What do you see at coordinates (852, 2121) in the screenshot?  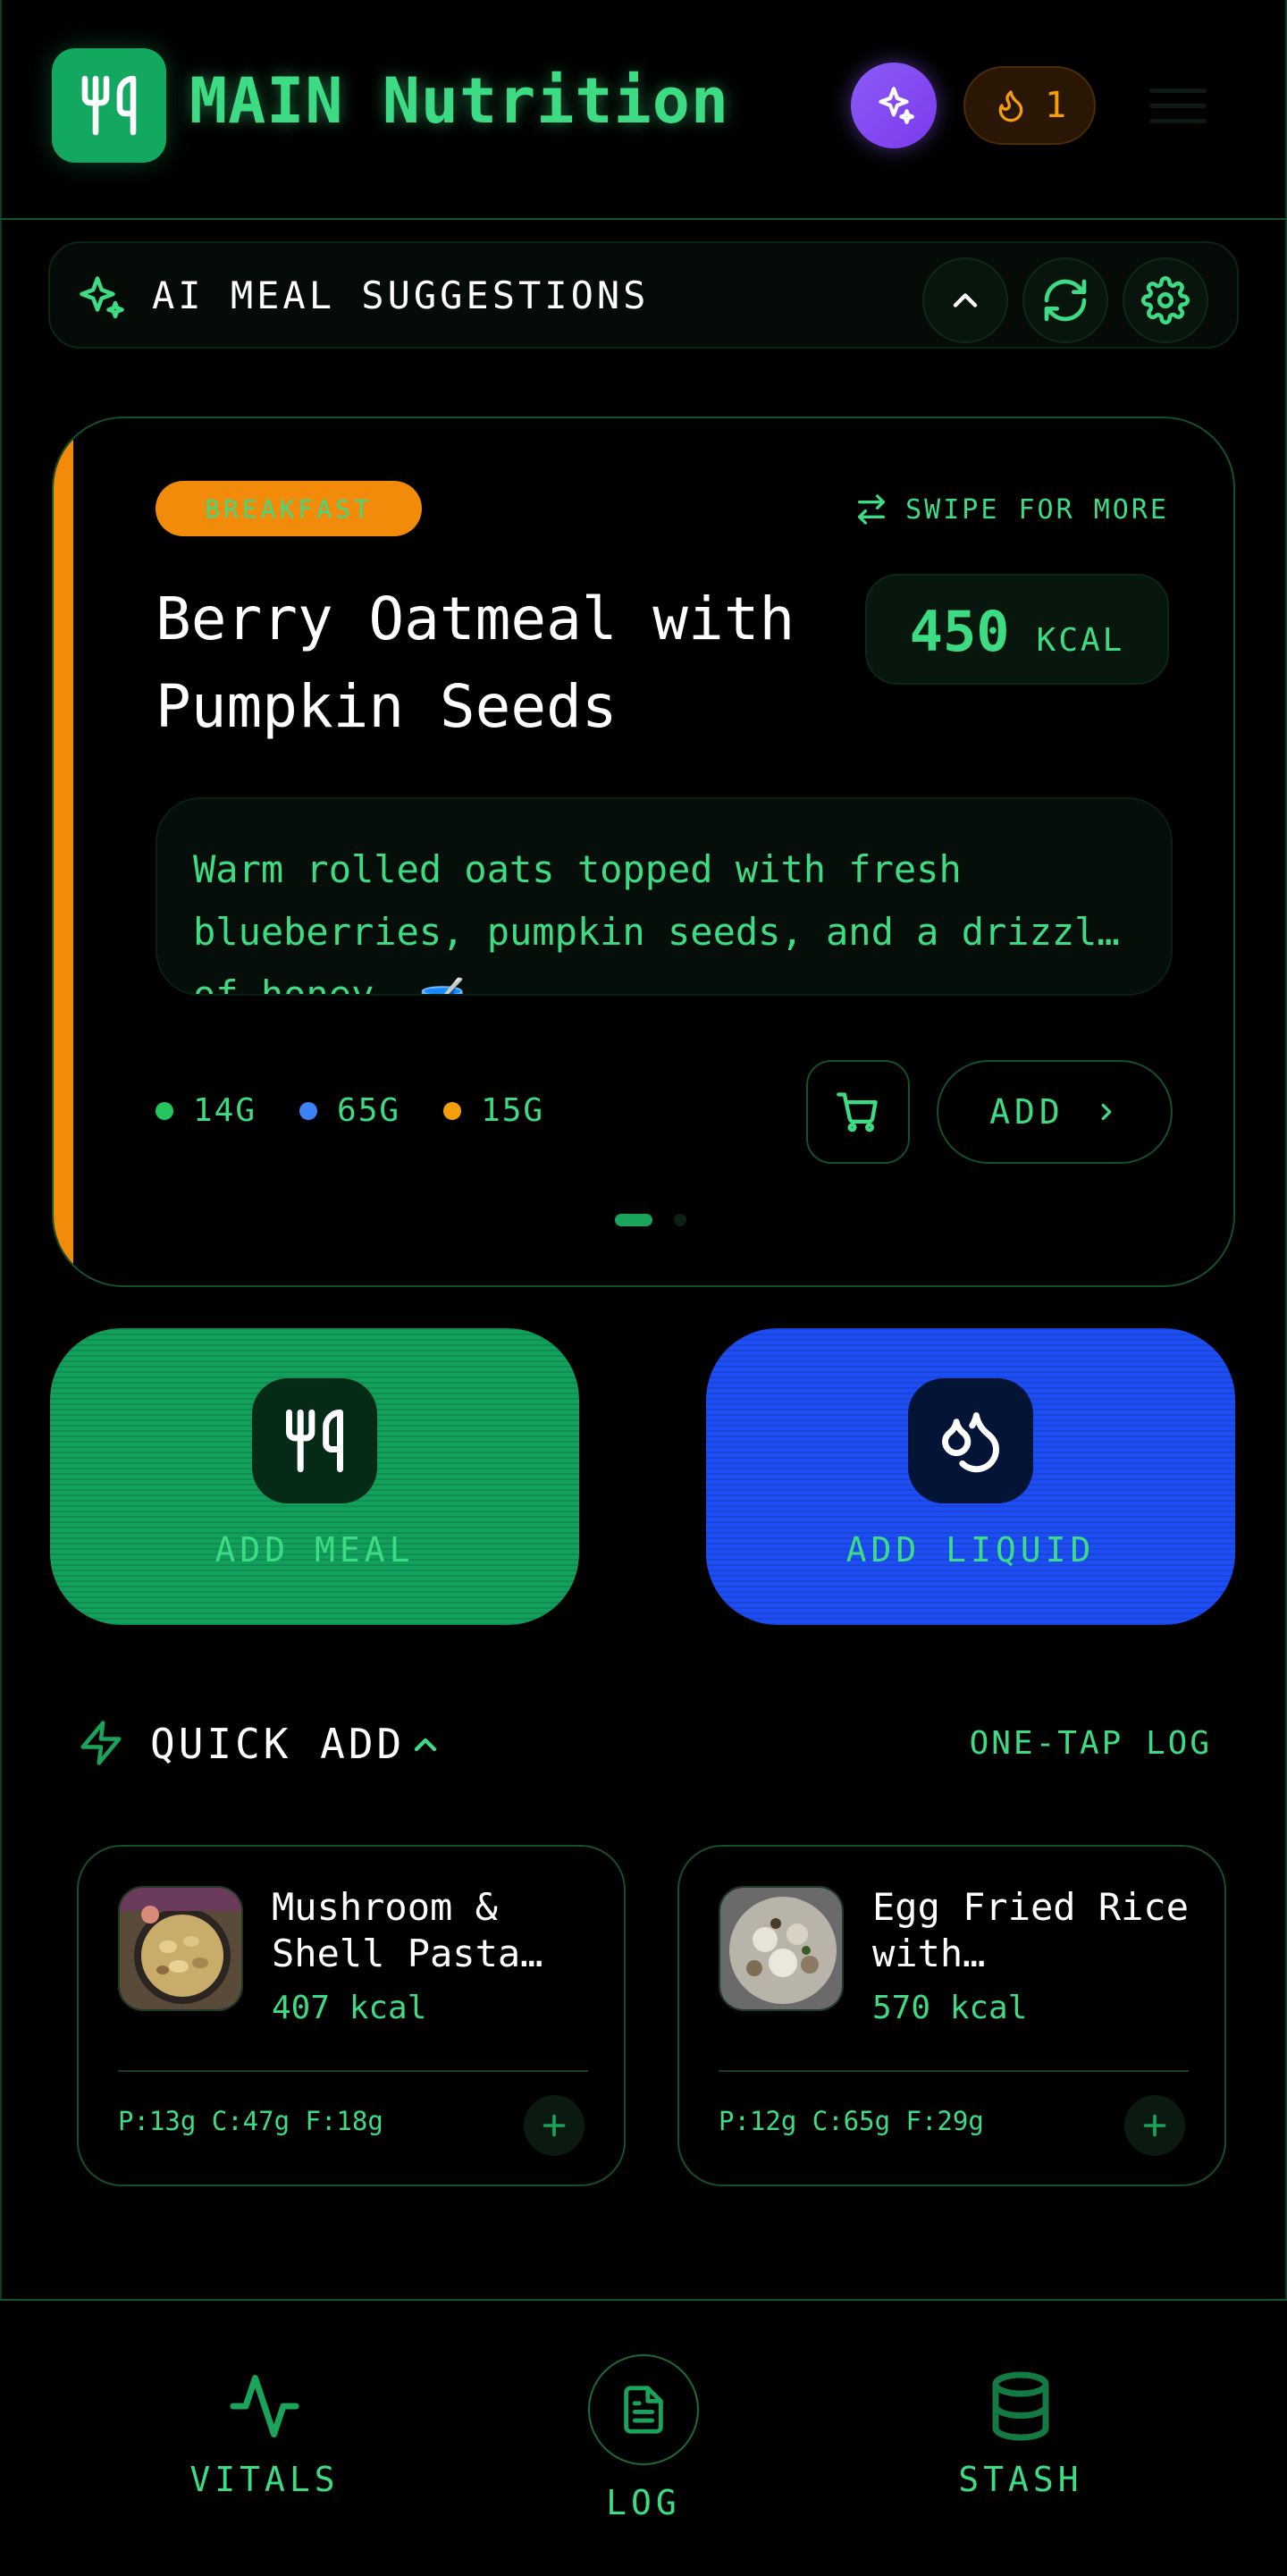 I see `quick-add-item-macros: P:12g C:65g F:29g` at bounding box center [852, 2121].